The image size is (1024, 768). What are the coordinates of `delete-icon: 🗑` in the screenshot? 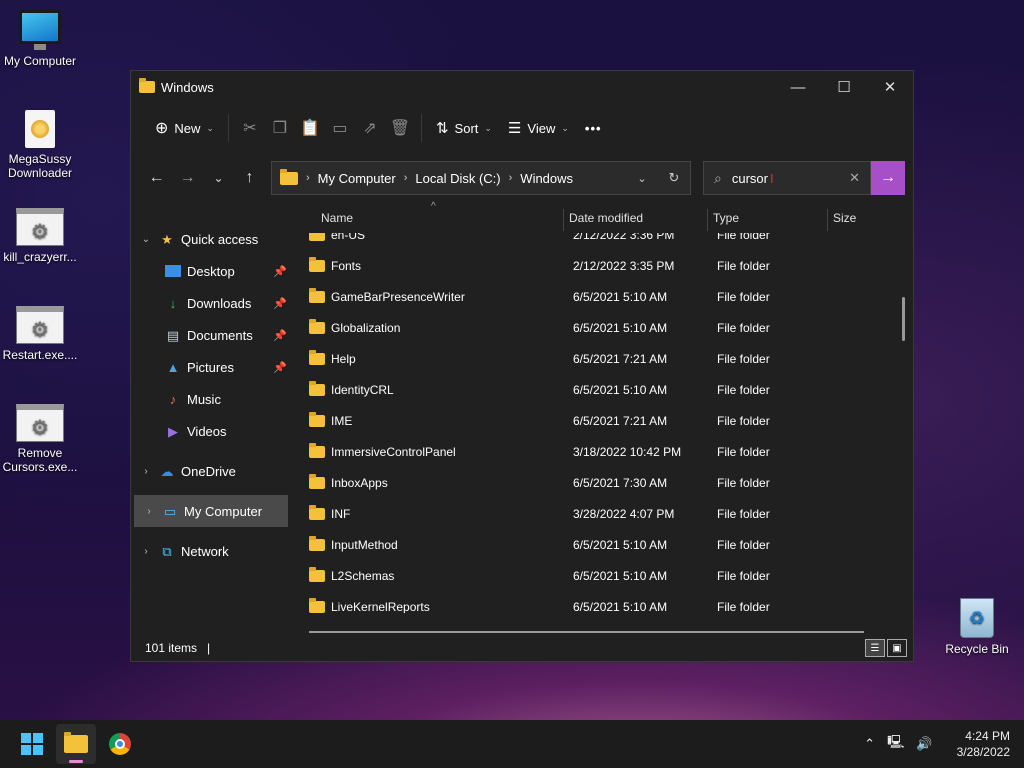 It's located at (400, 128).